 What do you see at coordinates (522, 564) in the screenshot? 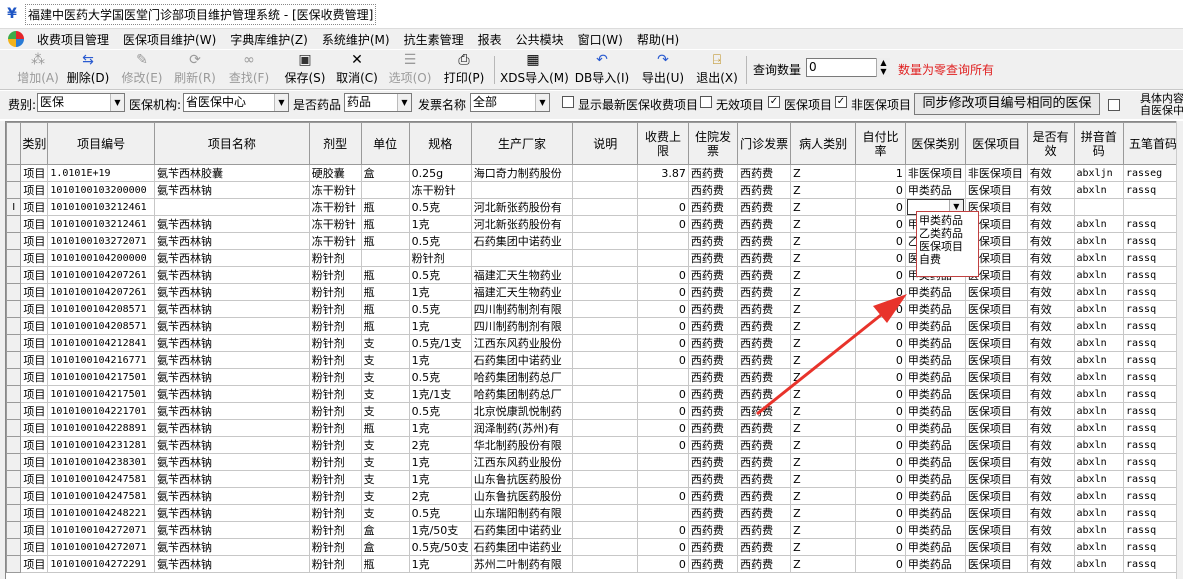
I see `table-cell: 苏州二叶制药有限` at bounding box center [522, 564].